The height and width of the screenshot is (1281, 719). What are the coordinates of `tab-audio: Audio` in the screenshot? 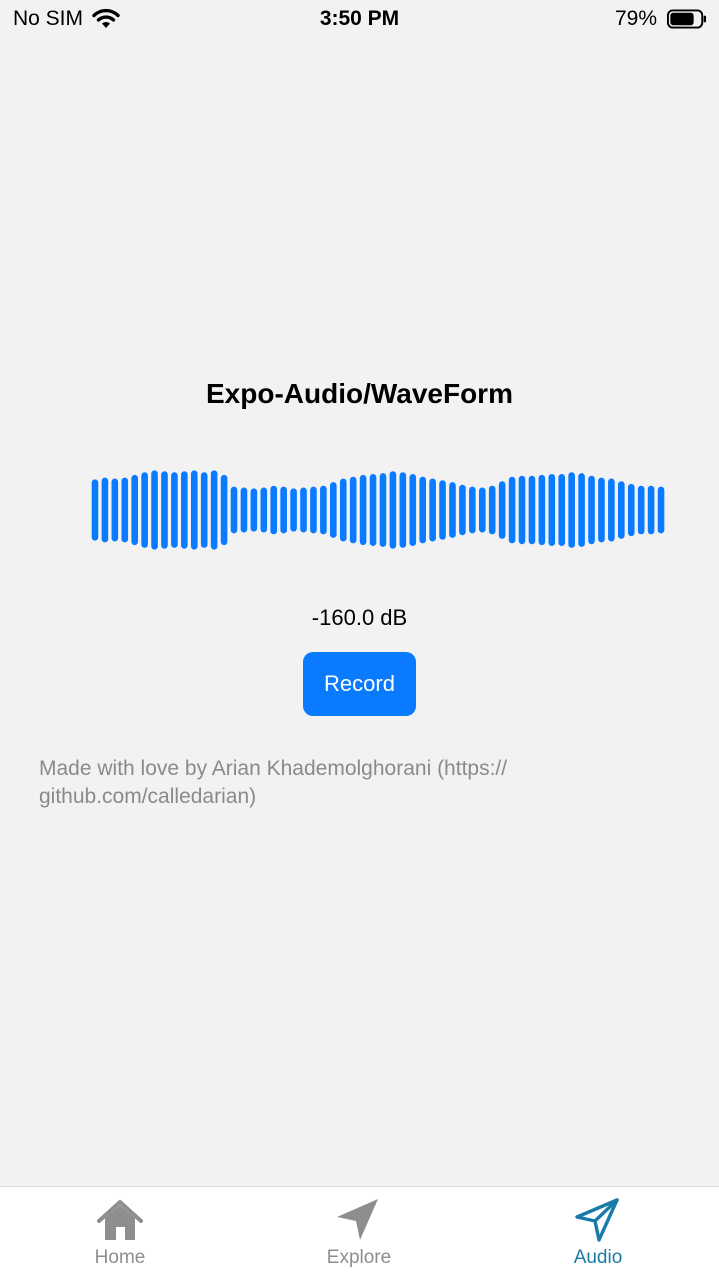 It's located at (598, 1233).